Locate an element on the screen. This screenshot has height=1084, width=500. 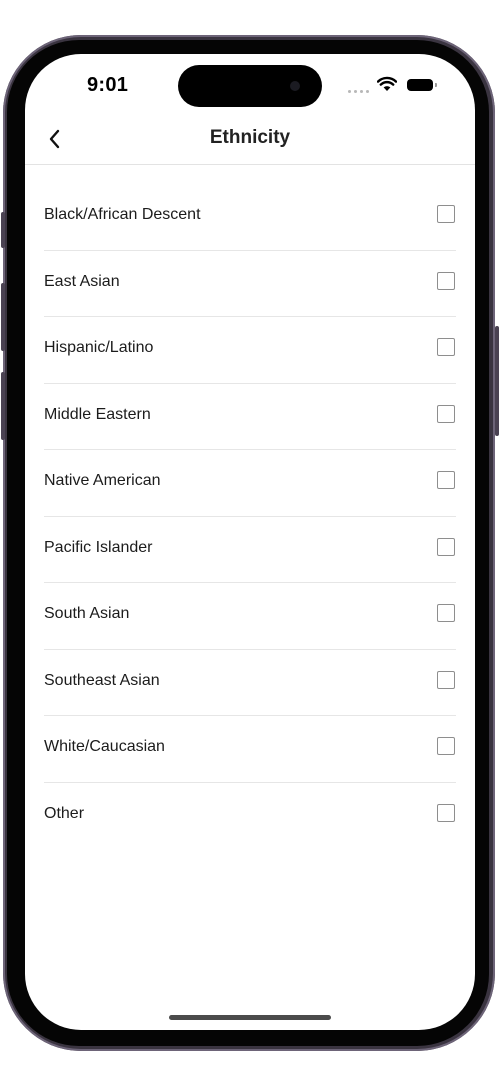
option-row: Southeast Asian is located at coordinates (250, 683).